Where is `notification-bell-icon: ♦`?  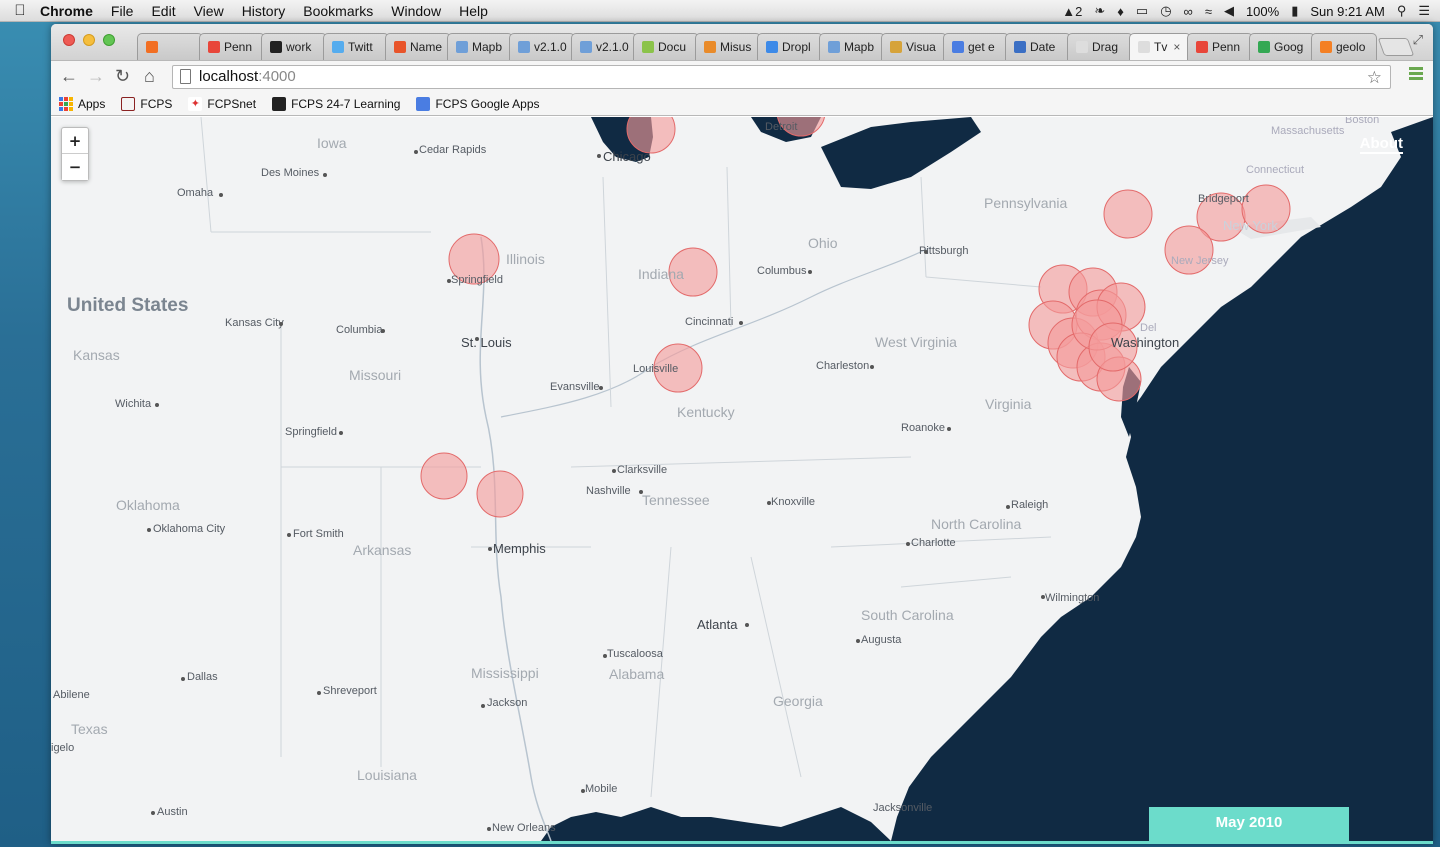
notification-bell-icon: ♦ is located at coordinates (1120, 11).